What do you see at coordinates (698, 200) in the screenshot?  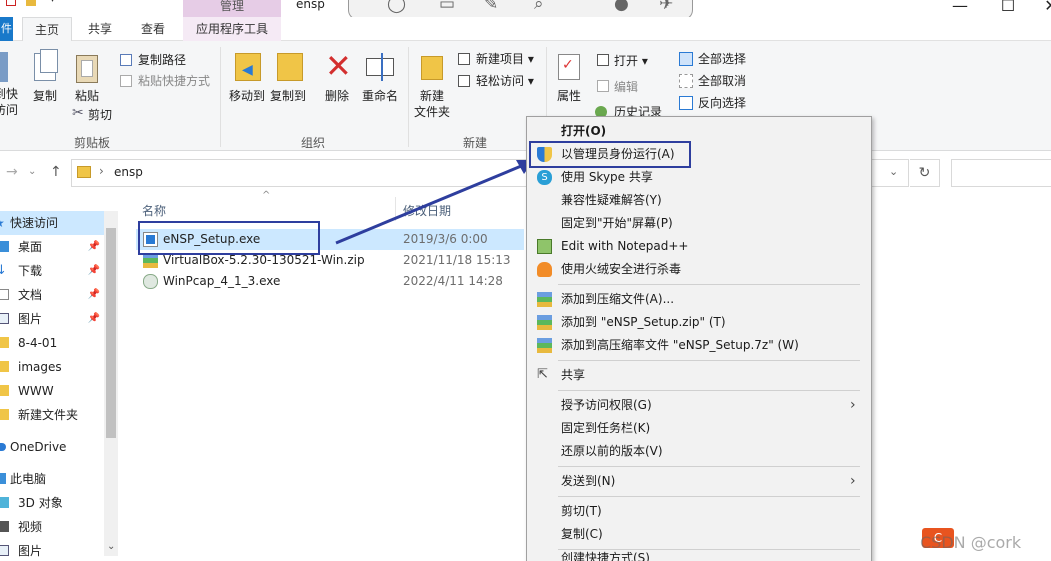 I see `menu-item-troubleshoot: 兼容性疑难解答(Y)` at bounding box center [698, 200].